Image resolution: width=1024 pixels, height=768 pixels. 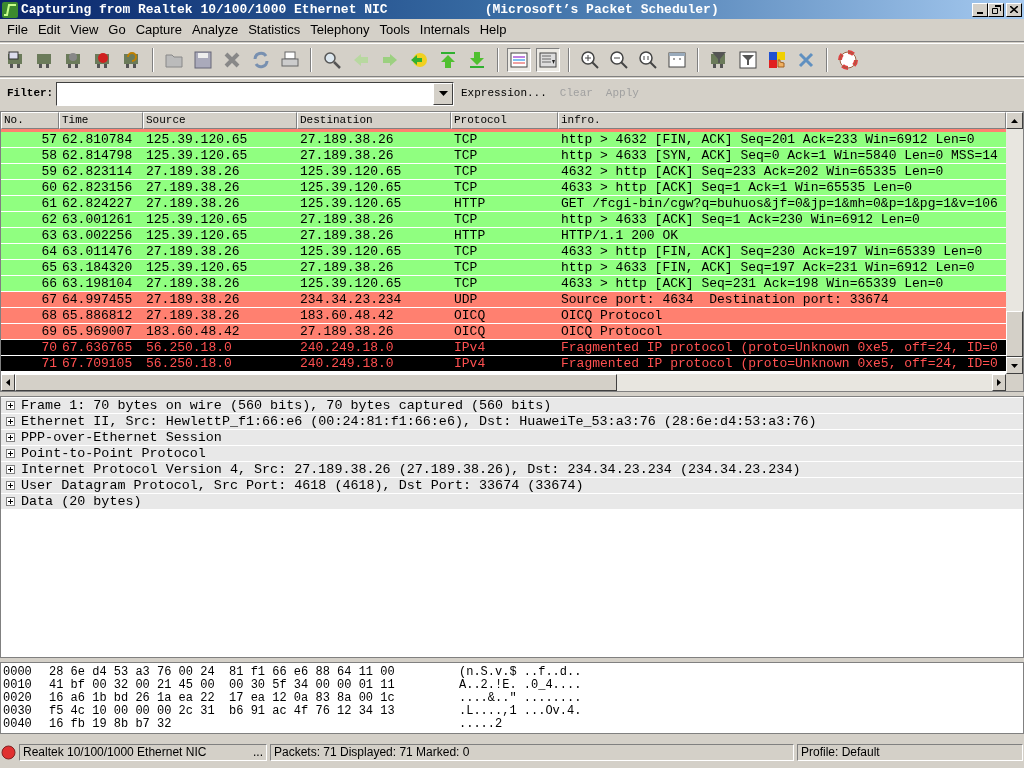 What do you see at coordinates (503, 268) in the screenshot?
I see `packet-row: 65 63.184320 125.39.120.65 27.189.38.26 TCP http > 4633 [FIN, ACK] Seq=197 Ack=231 Win=6912 Len=0` at bounding box center [503, 268].